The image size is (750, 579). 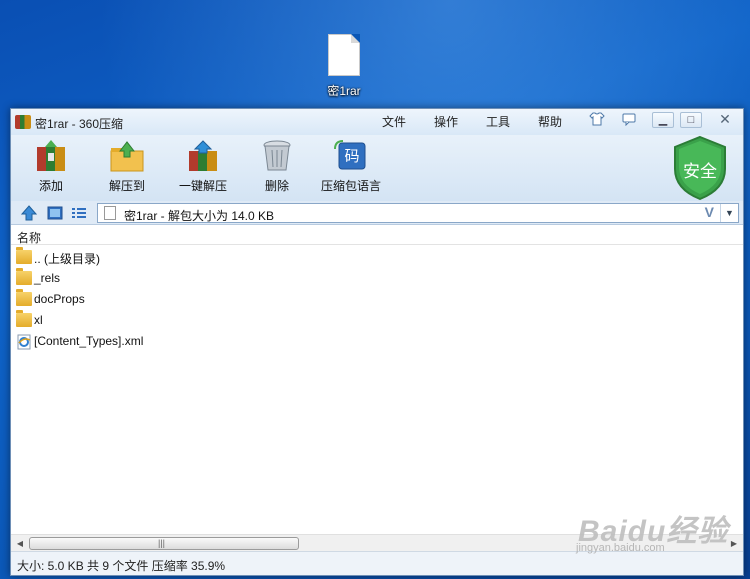 I want to click on archive-language-icon: 码, so click(x=351, y=156).